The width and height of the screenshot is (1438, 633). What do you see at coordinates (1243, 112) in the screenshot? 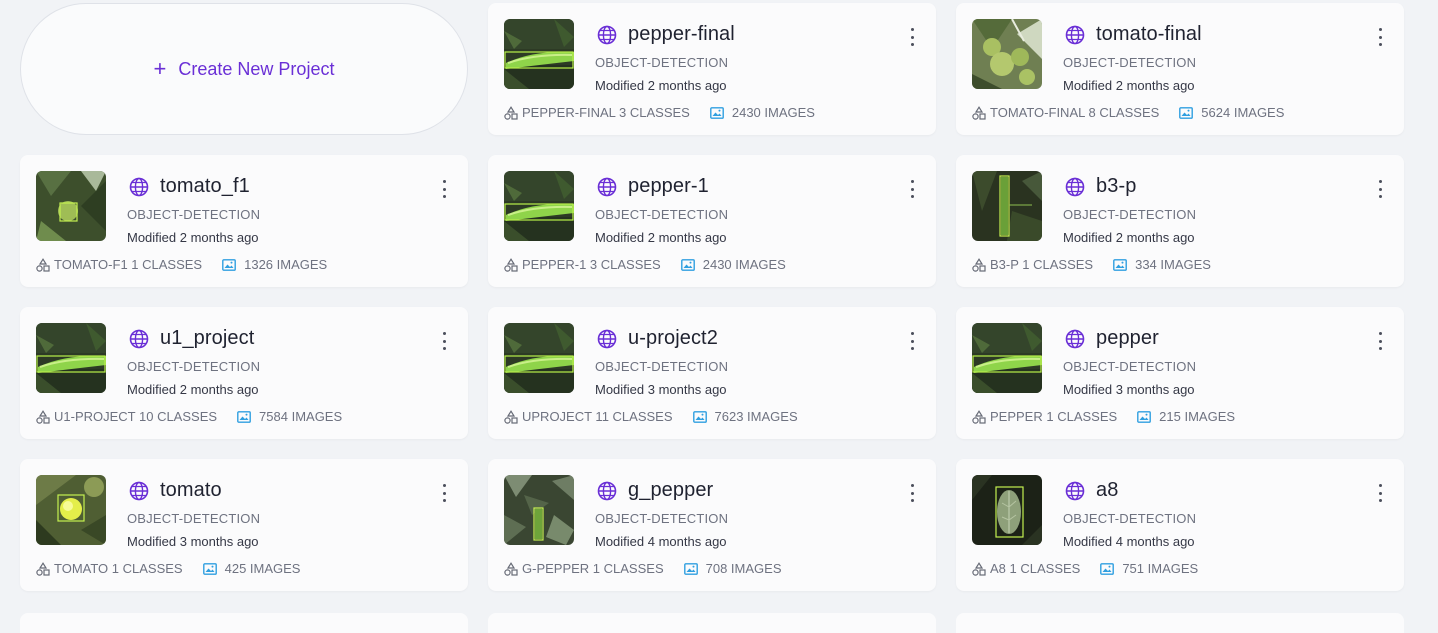
I see `images-count: 5624 IMAGES` at bounding box center [1243, 112].